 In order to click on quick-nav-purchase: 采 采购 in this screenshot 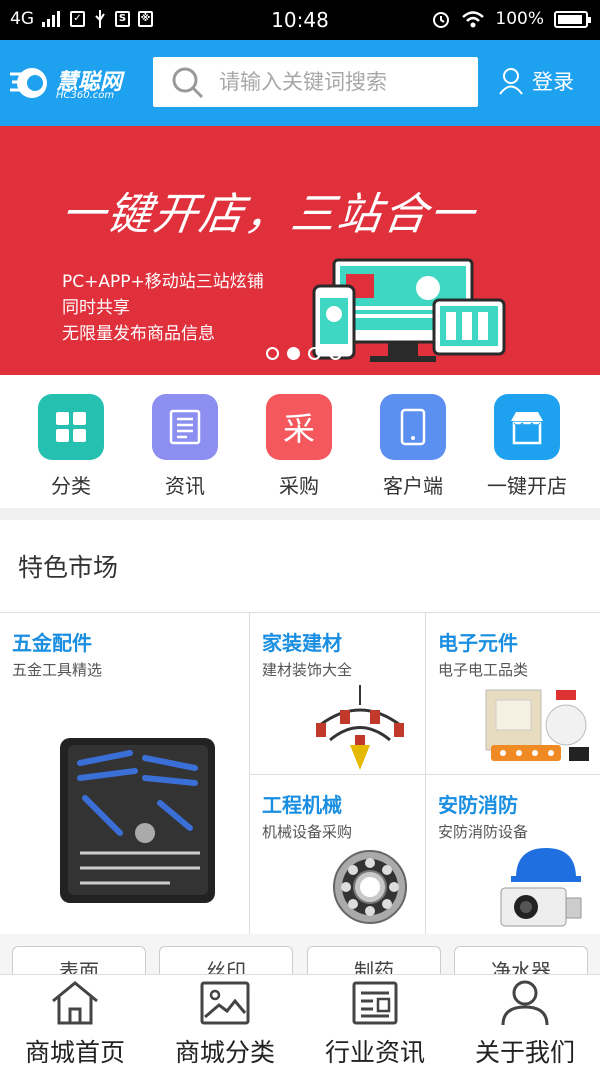, I will do `click(299, 441)`.